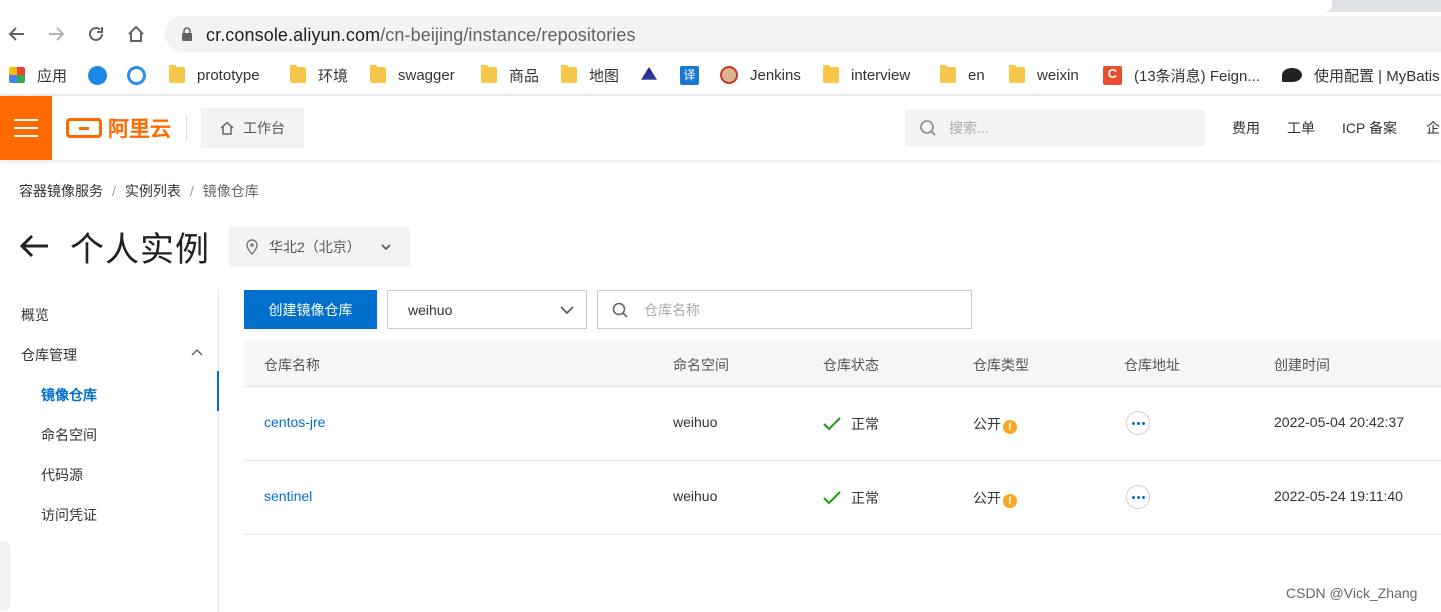  What do you see at coordinates (701, 365) in the screenshot?
I see `column-header: 命名空间` at bounding box center [701, 365].